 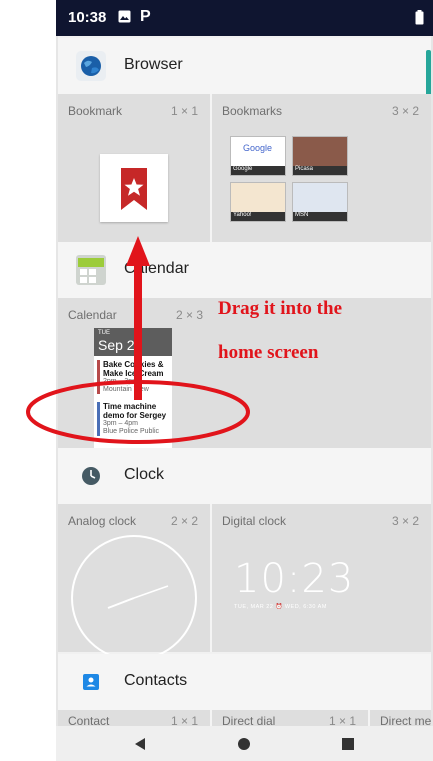 What do you see at coordinates (138, 340) in the screenshot?
I see `annotation-overlay` at bounding box center [138, 340].